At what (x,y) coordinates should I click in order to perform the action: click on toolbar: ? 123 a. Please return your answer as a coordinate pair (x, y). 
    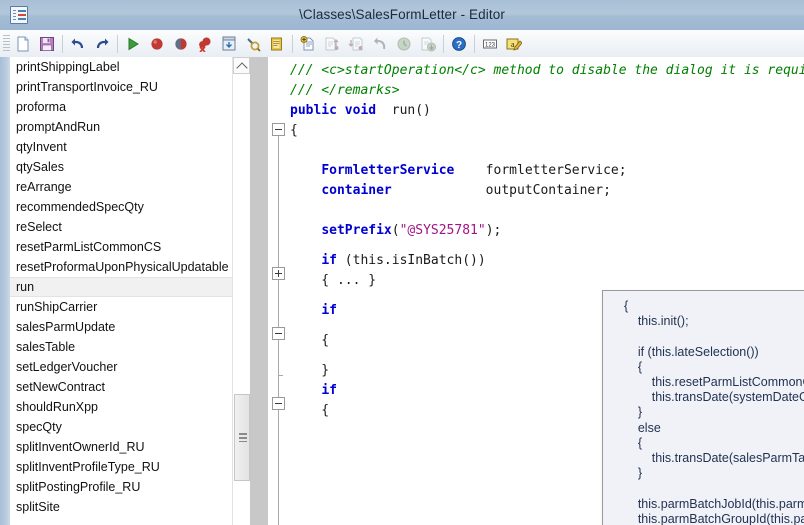
    Looking at the image, I should click on (402, 44).